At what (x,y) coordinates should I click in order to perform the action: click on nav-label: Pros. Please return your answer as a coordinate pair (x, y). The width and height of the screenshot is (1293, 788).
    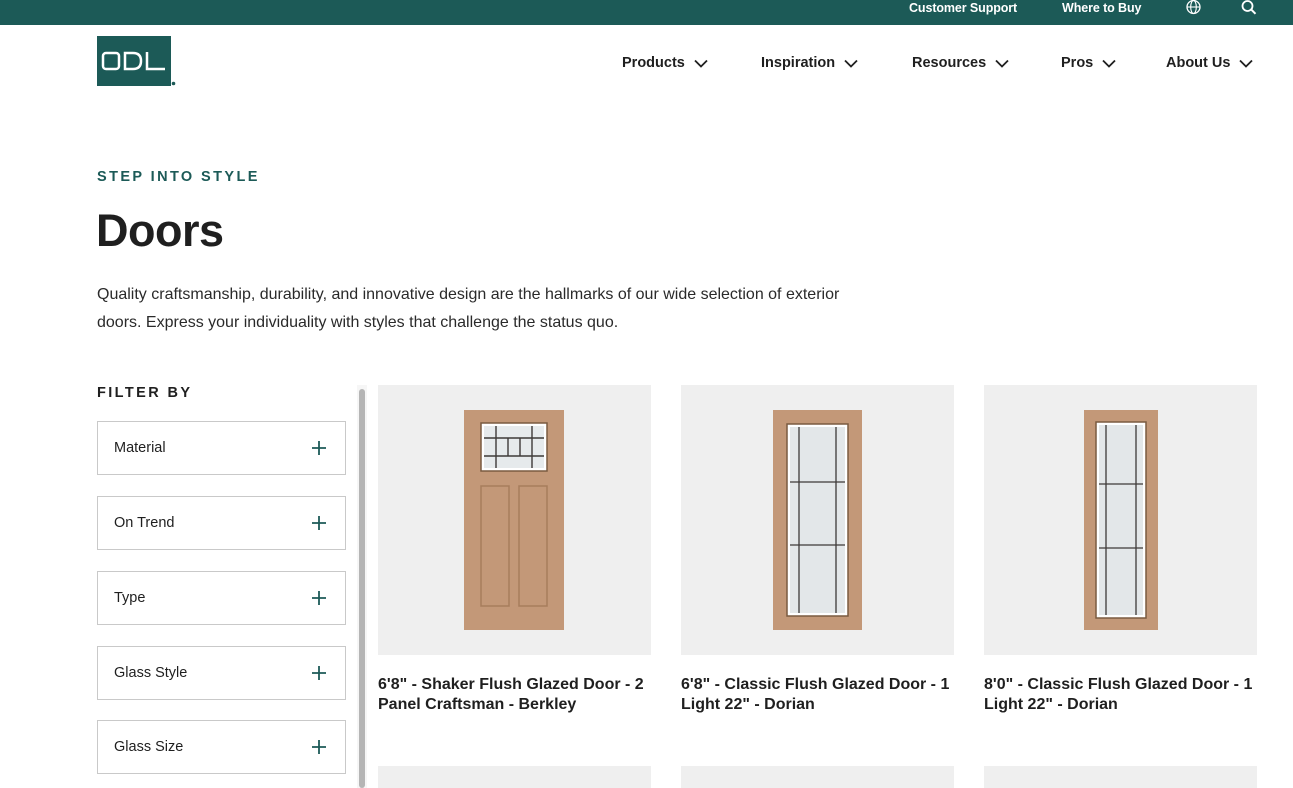
    Looking at the image, I should click on (1077, 63).